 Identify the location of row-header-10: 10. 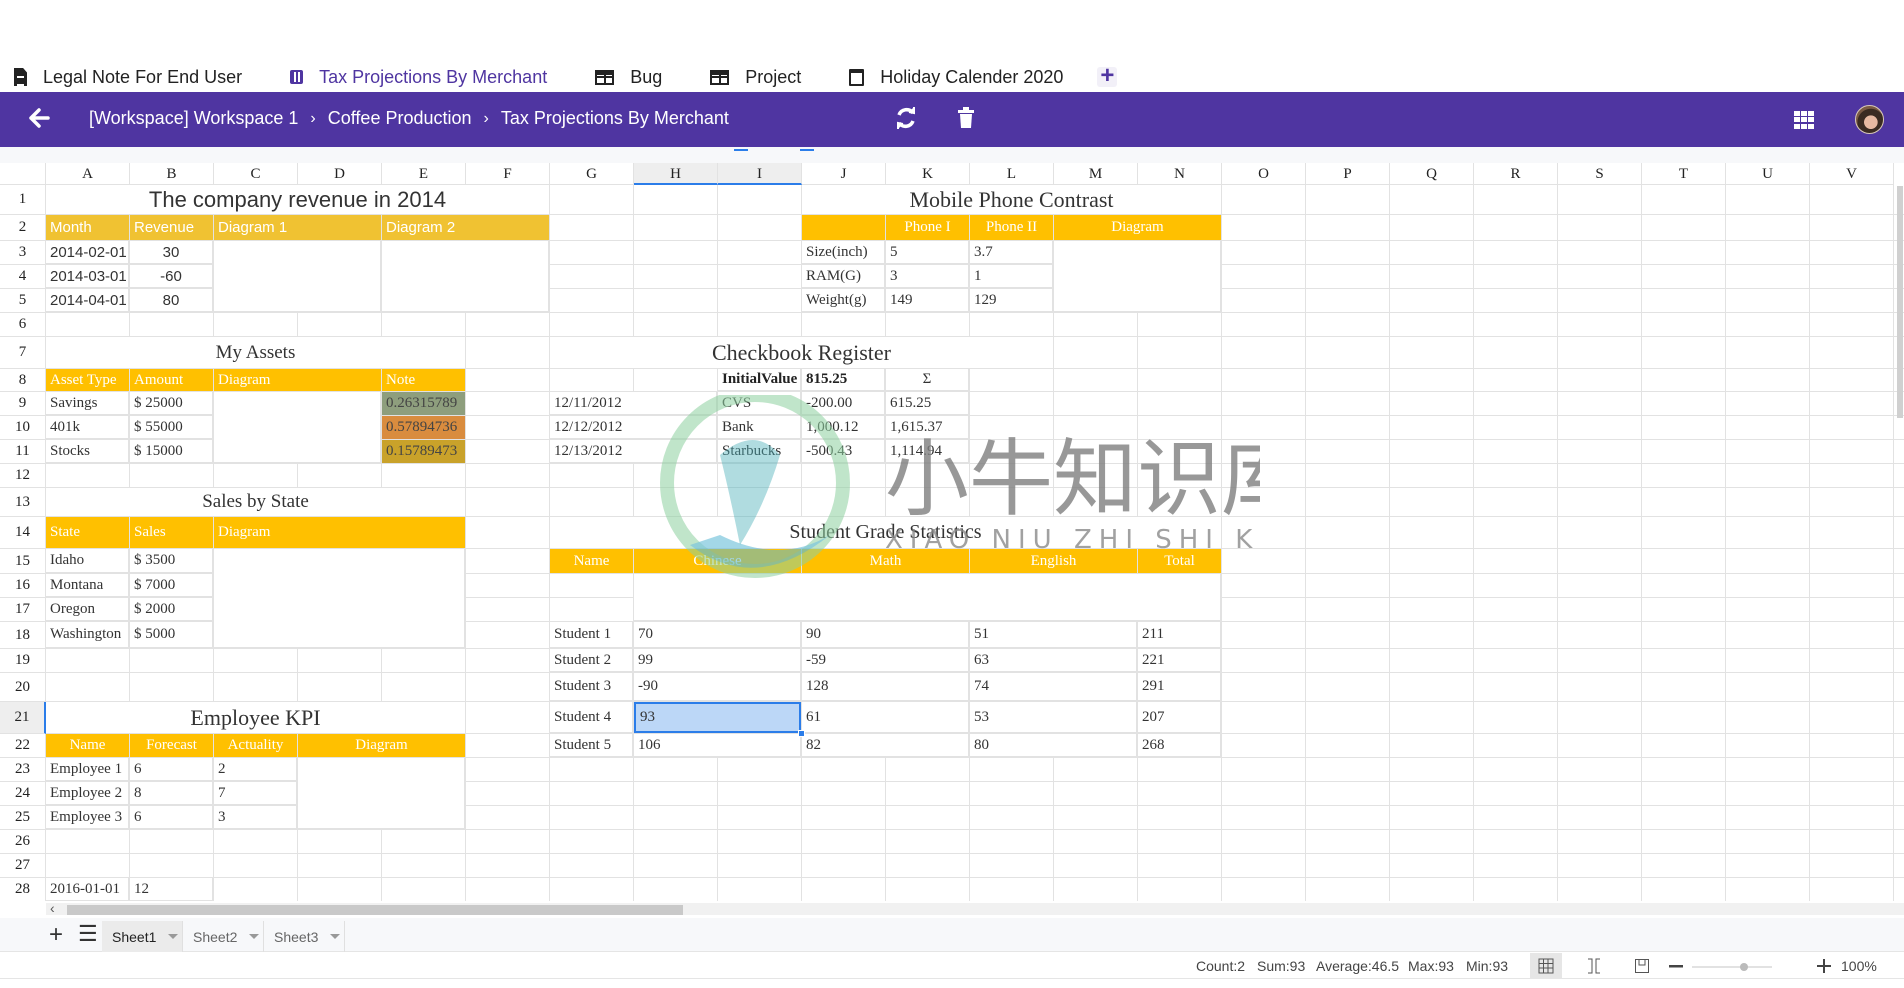
(23, 428).